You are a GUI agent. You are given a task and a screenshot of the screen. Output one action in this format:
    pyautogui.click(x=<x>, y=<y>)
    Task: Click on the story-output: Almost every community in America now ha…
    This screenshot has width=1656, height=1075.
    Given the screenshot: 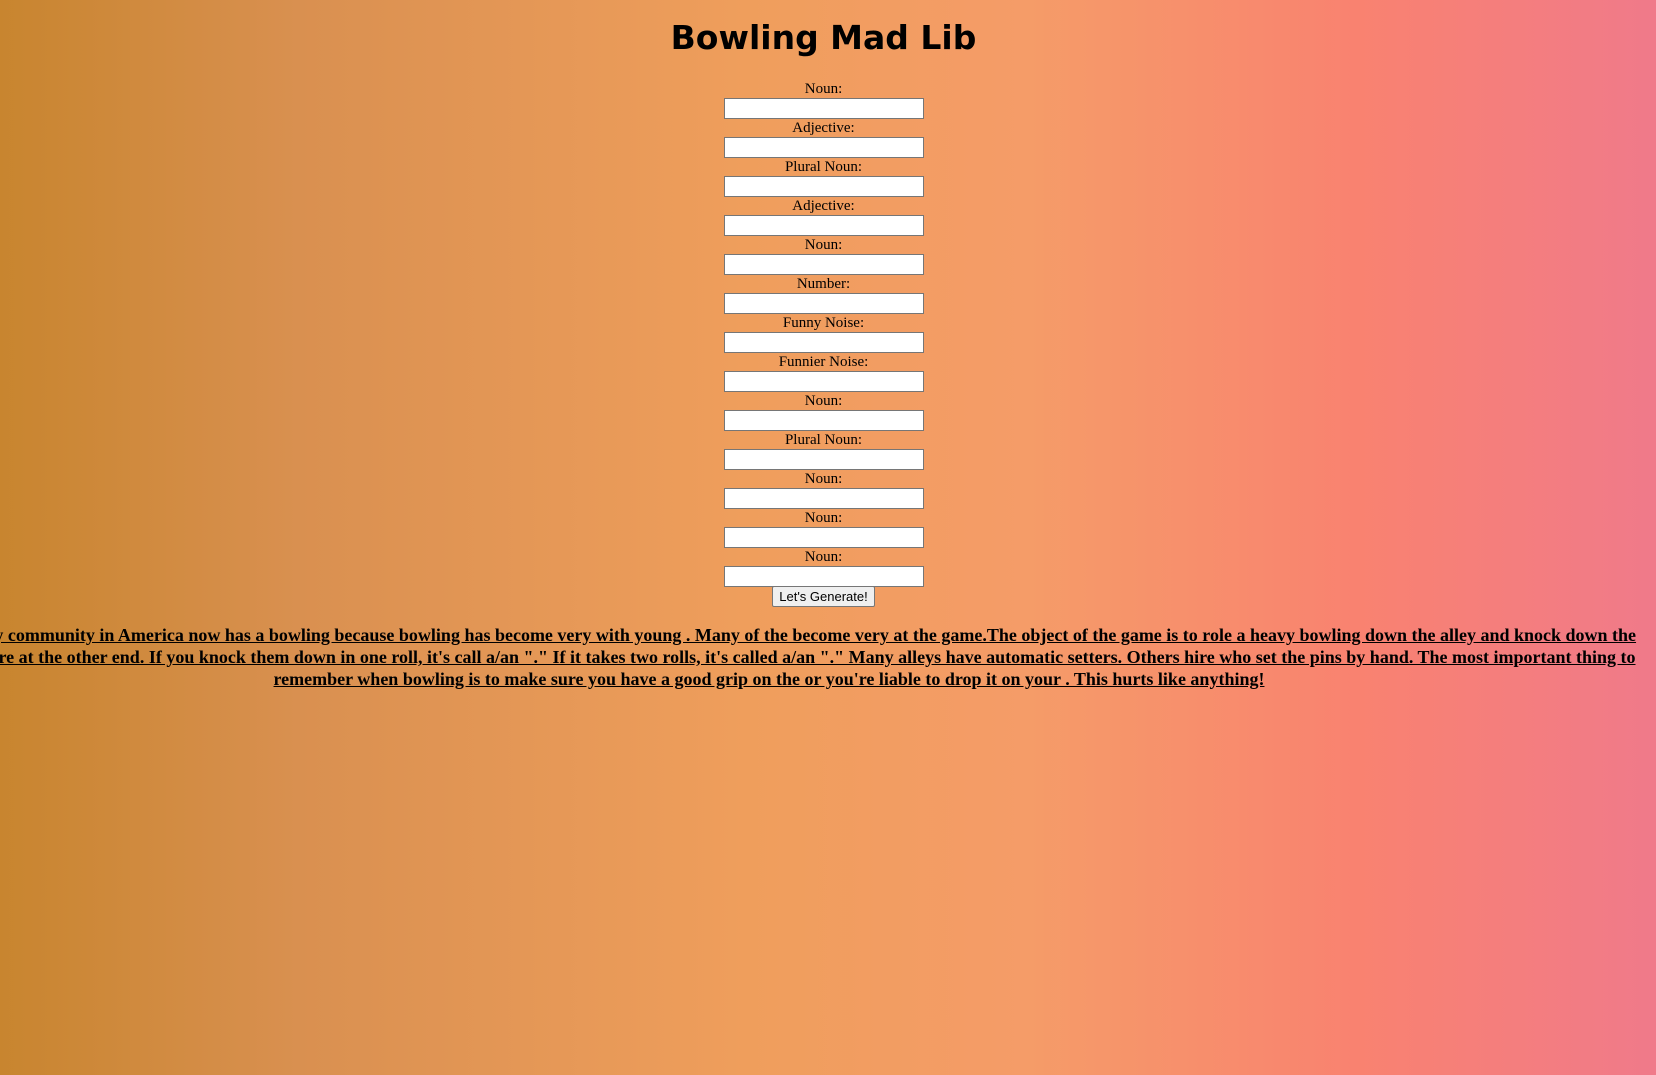 What is the action you would take?
    pyautogui.click(x=818, y=657)
    